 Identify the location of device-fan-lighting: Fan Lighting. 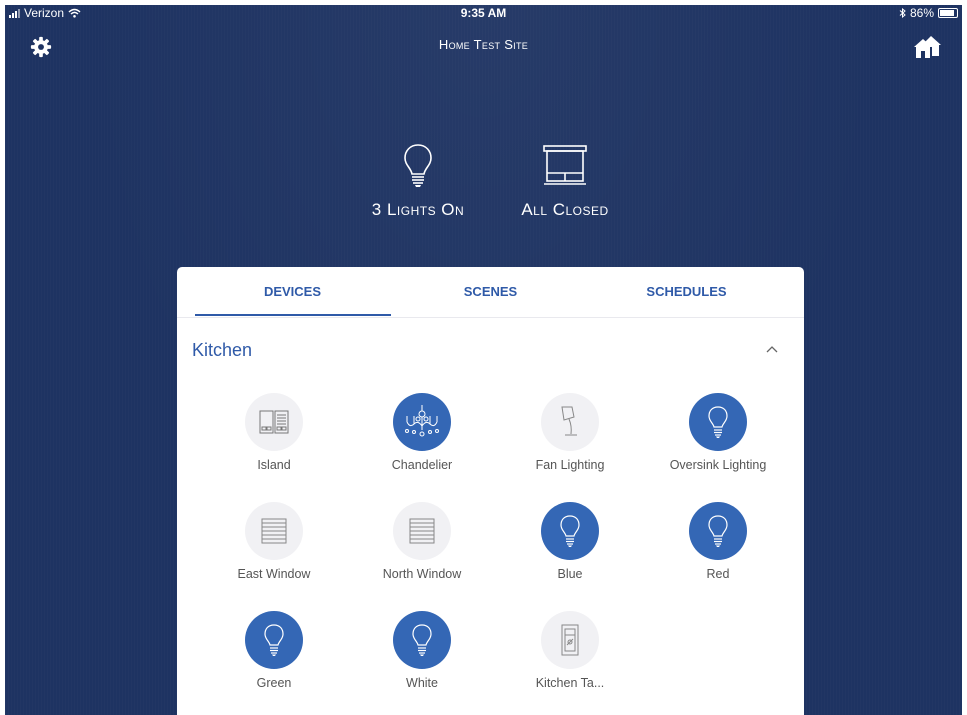
(570, 433).